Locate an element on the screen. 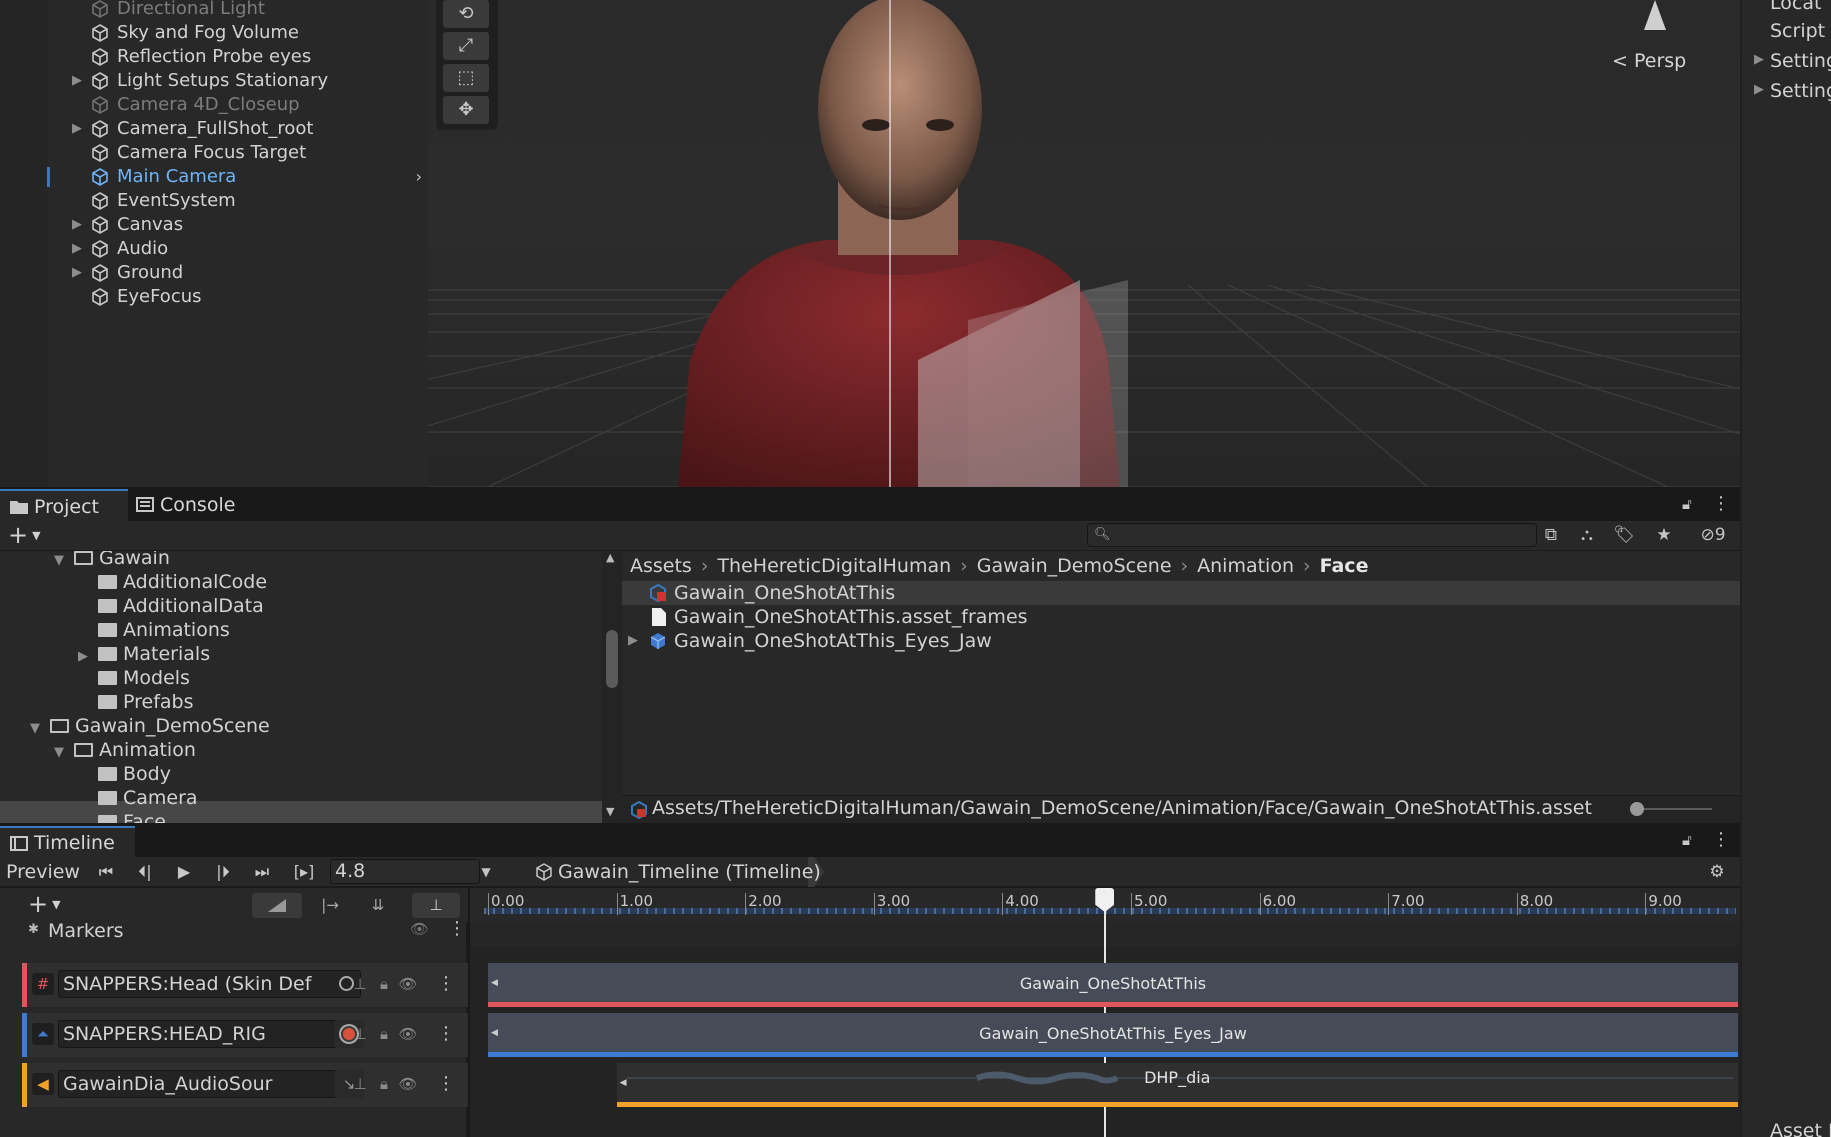  hierarchy-item: ▶ Light Setups Stationary is located at coordinates (238, 81).